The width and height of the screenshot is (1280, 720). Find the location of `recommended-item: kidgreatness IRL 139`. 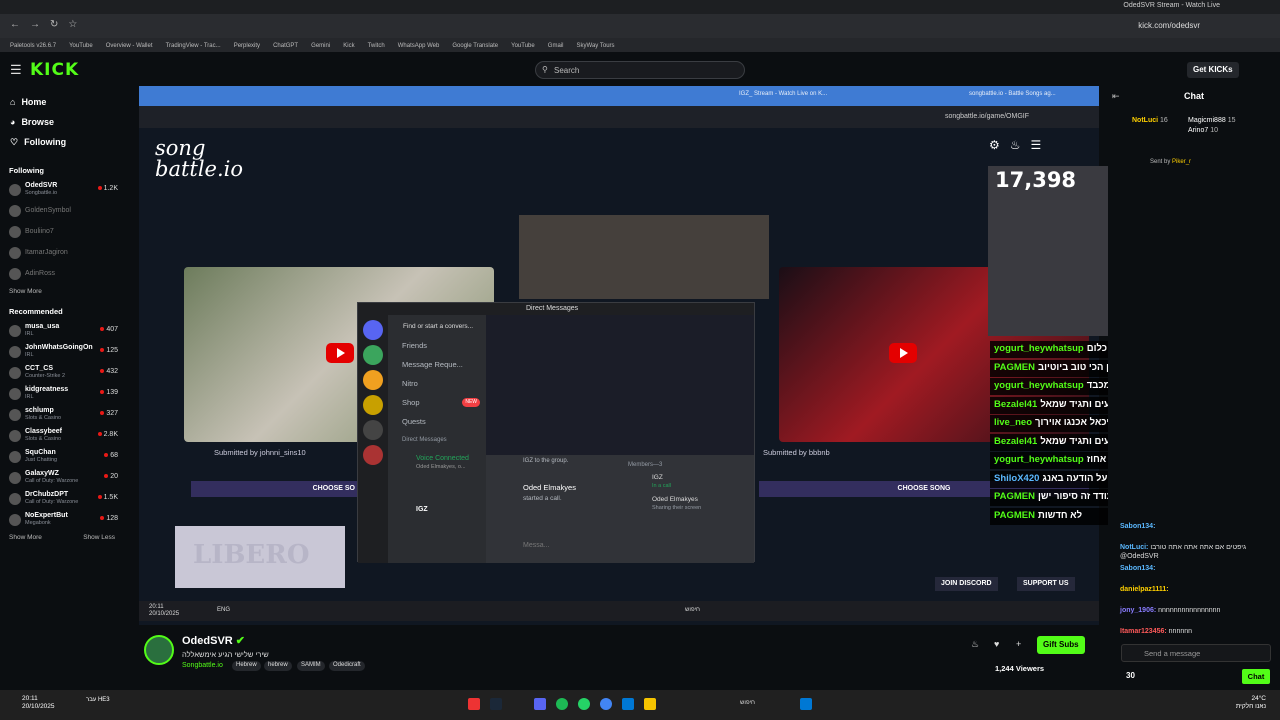

recommended-item: kidgreatness IRL 139 is located at coordinates (62, 393).